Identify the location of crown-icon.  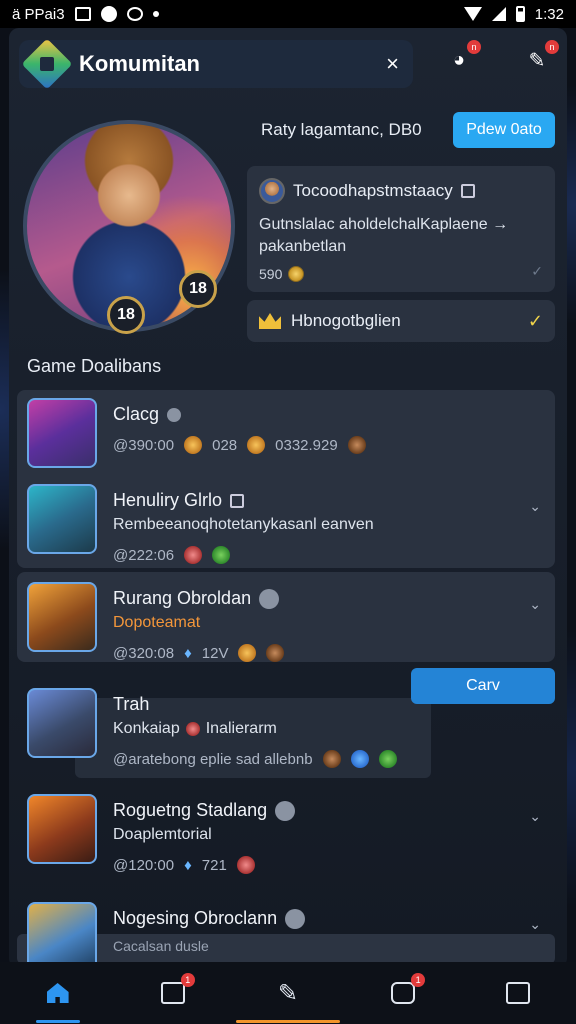
(270, 321).